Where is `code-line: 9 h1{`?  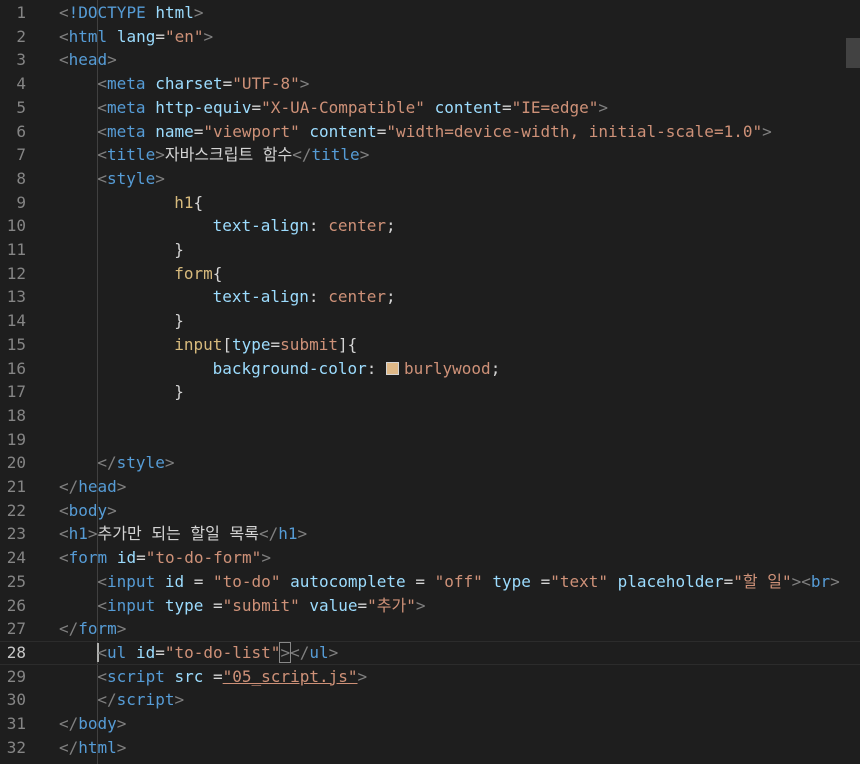 code-line: 9 h1{ is located at coordinates (430, 203).